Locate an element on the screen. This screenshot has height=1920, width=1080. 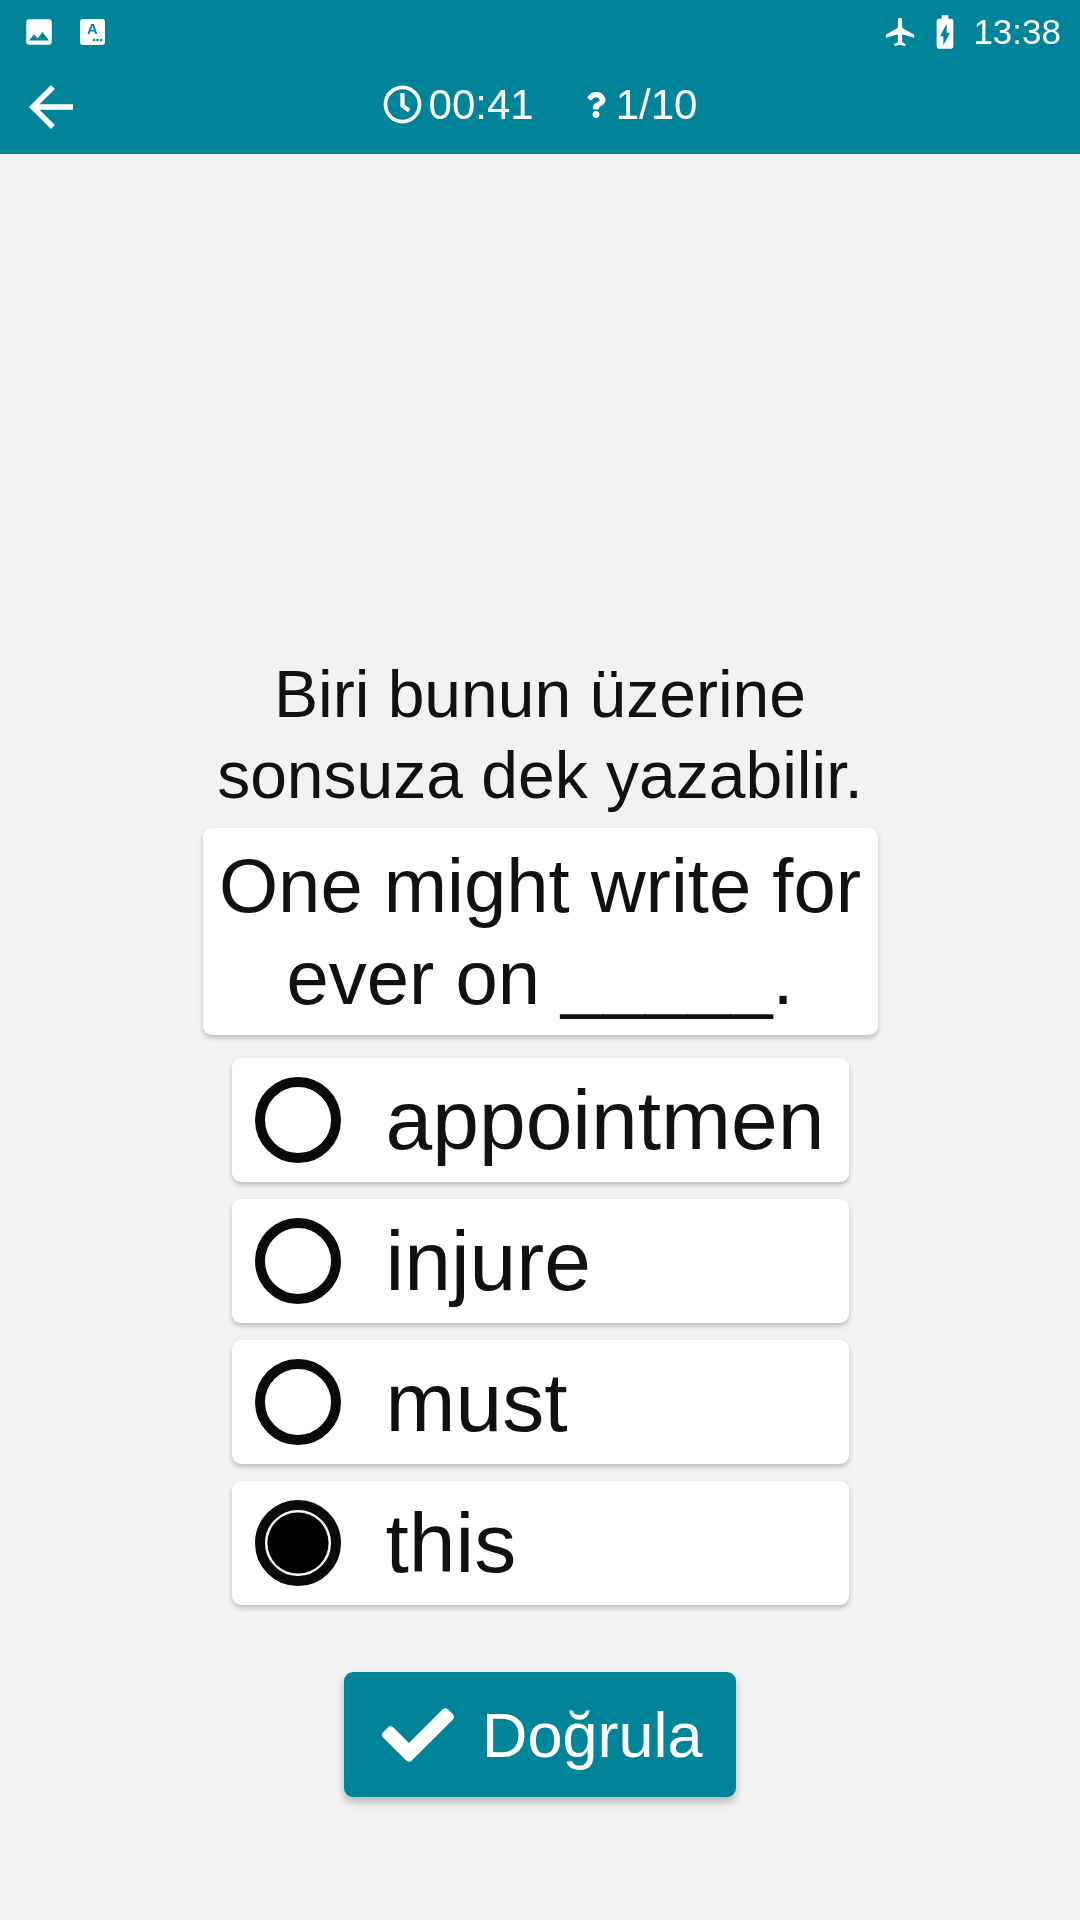
answer-option: injure is located at coordinates (540, 1261).